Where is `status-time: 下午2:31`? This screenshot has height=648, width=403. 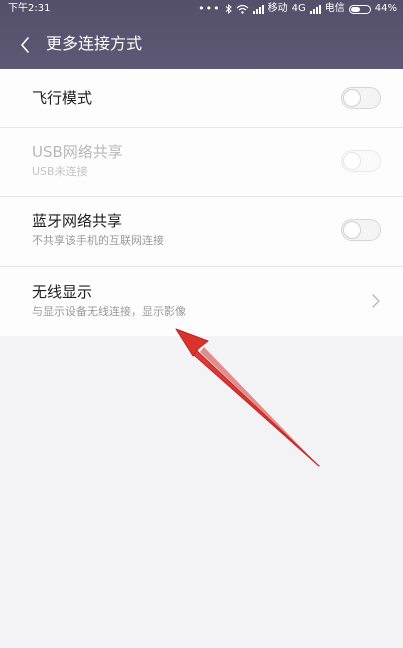
status-time: 下午2:31 is located at coordinates (29, 8).